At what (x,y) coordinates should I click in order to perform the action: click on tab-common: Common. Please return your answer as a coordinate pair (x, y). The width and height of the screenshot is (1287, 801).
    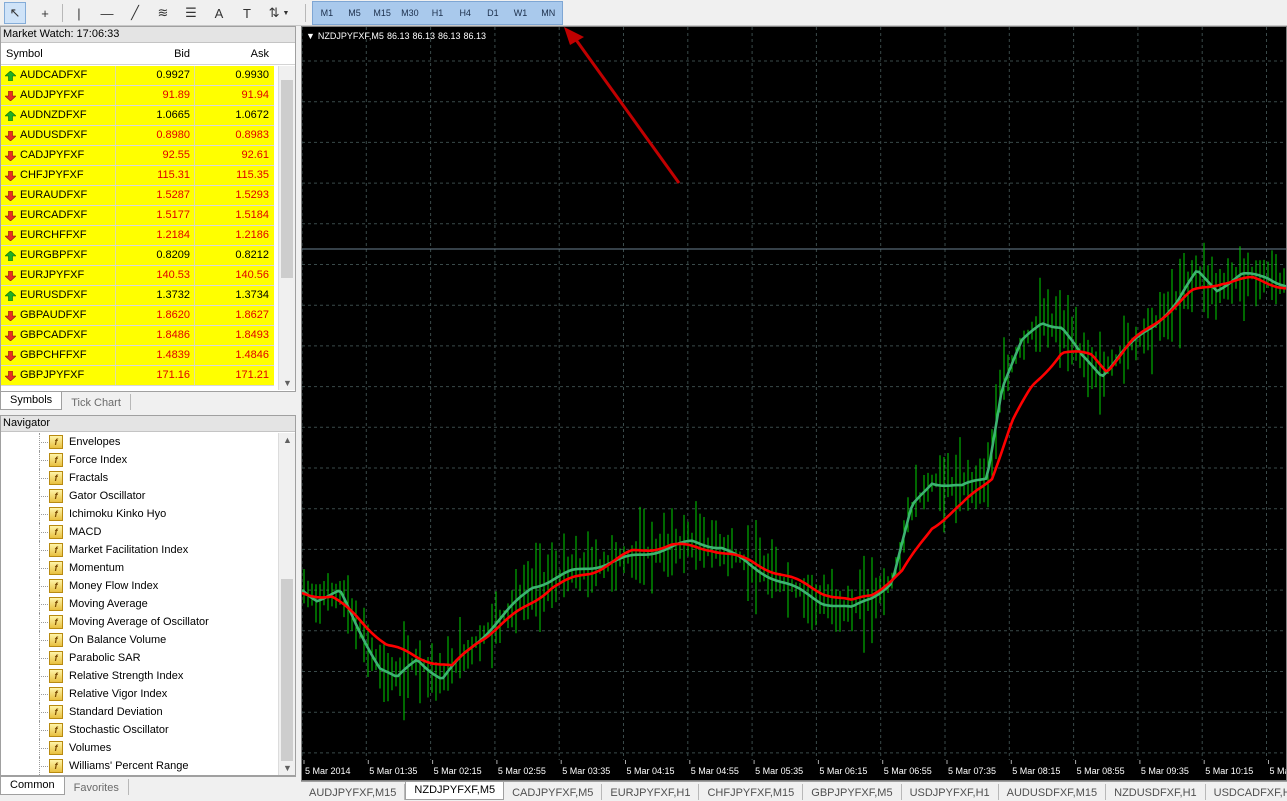
    Looking at the image, I should click on (32, 786).